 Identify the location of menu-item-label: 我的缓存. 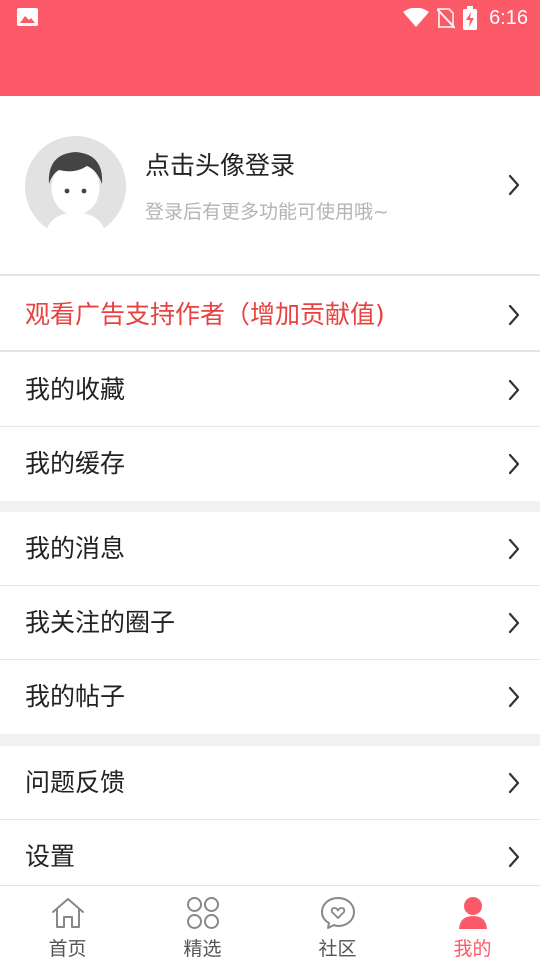
(75, 463).